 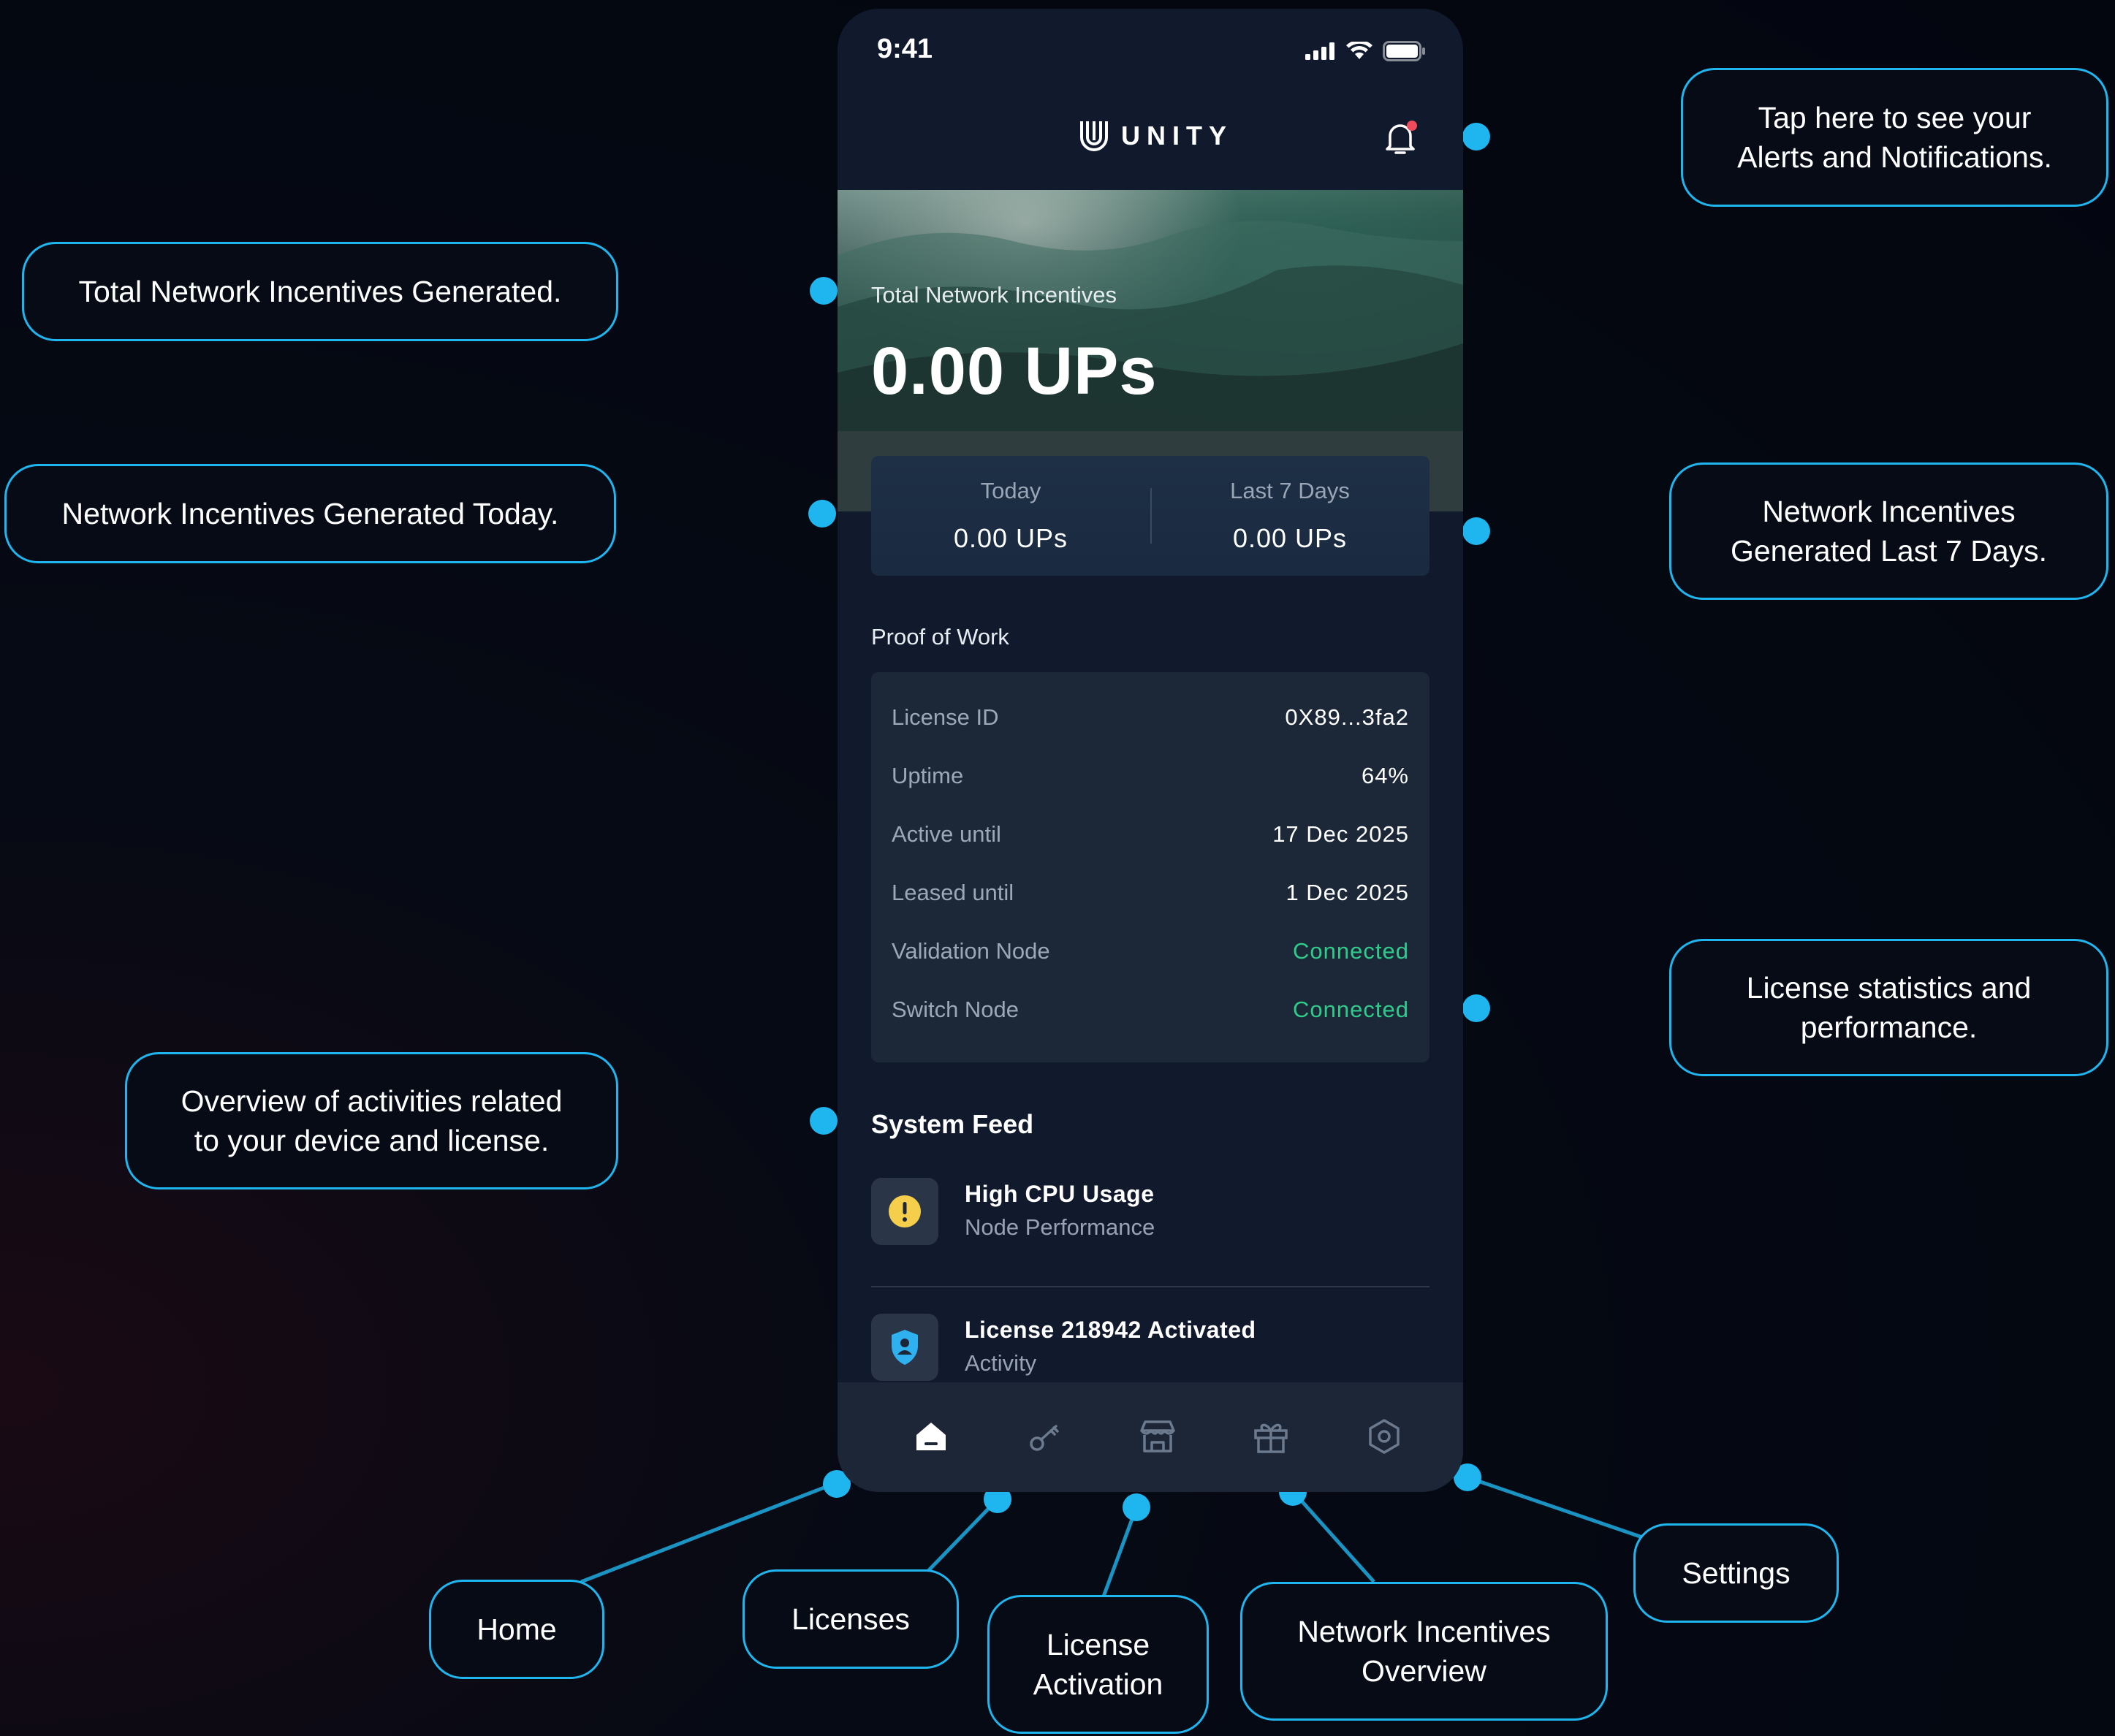 I want to click on store-icon, so click(x=1157, y=1436).